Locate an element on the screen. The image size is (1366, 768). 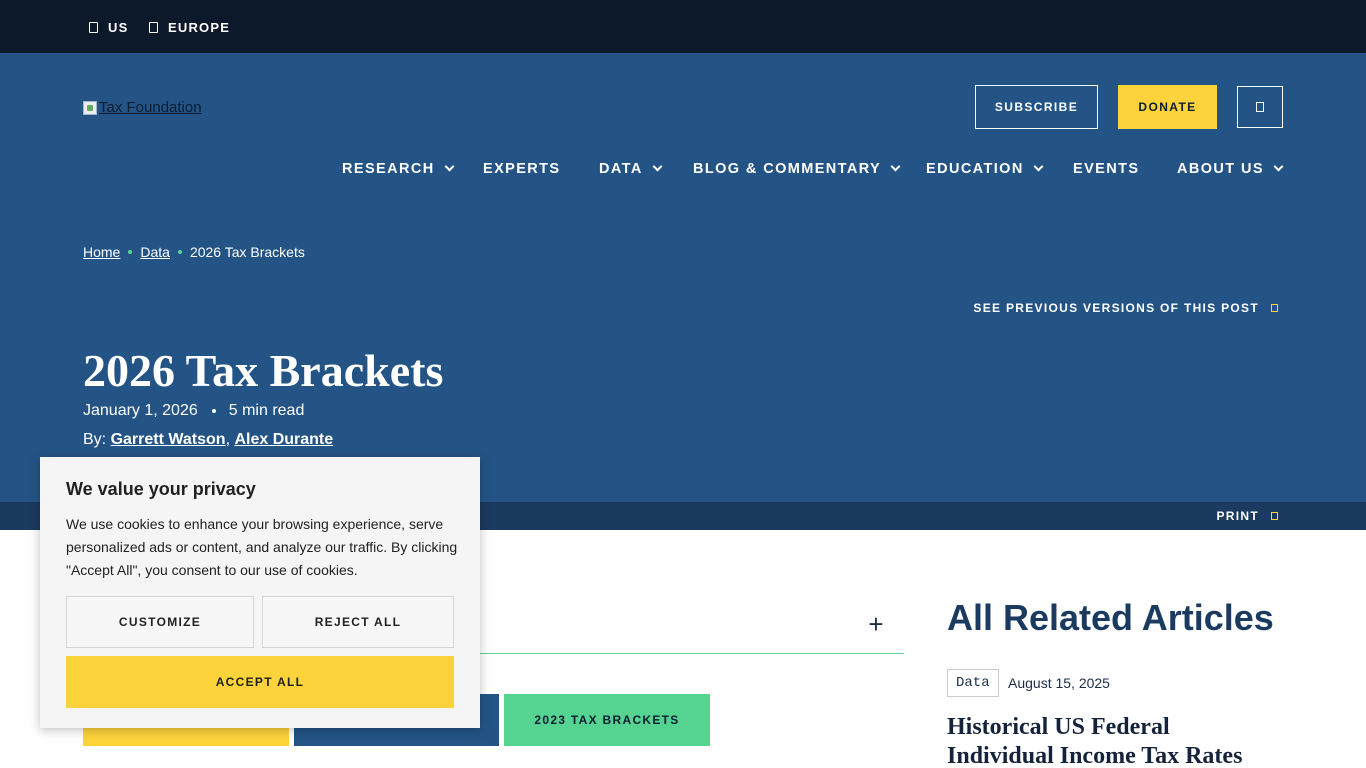
previous-versions-link: SEE PREVIOUS VERSIONS OF THIS POST is located at coordinates (1125, 308).